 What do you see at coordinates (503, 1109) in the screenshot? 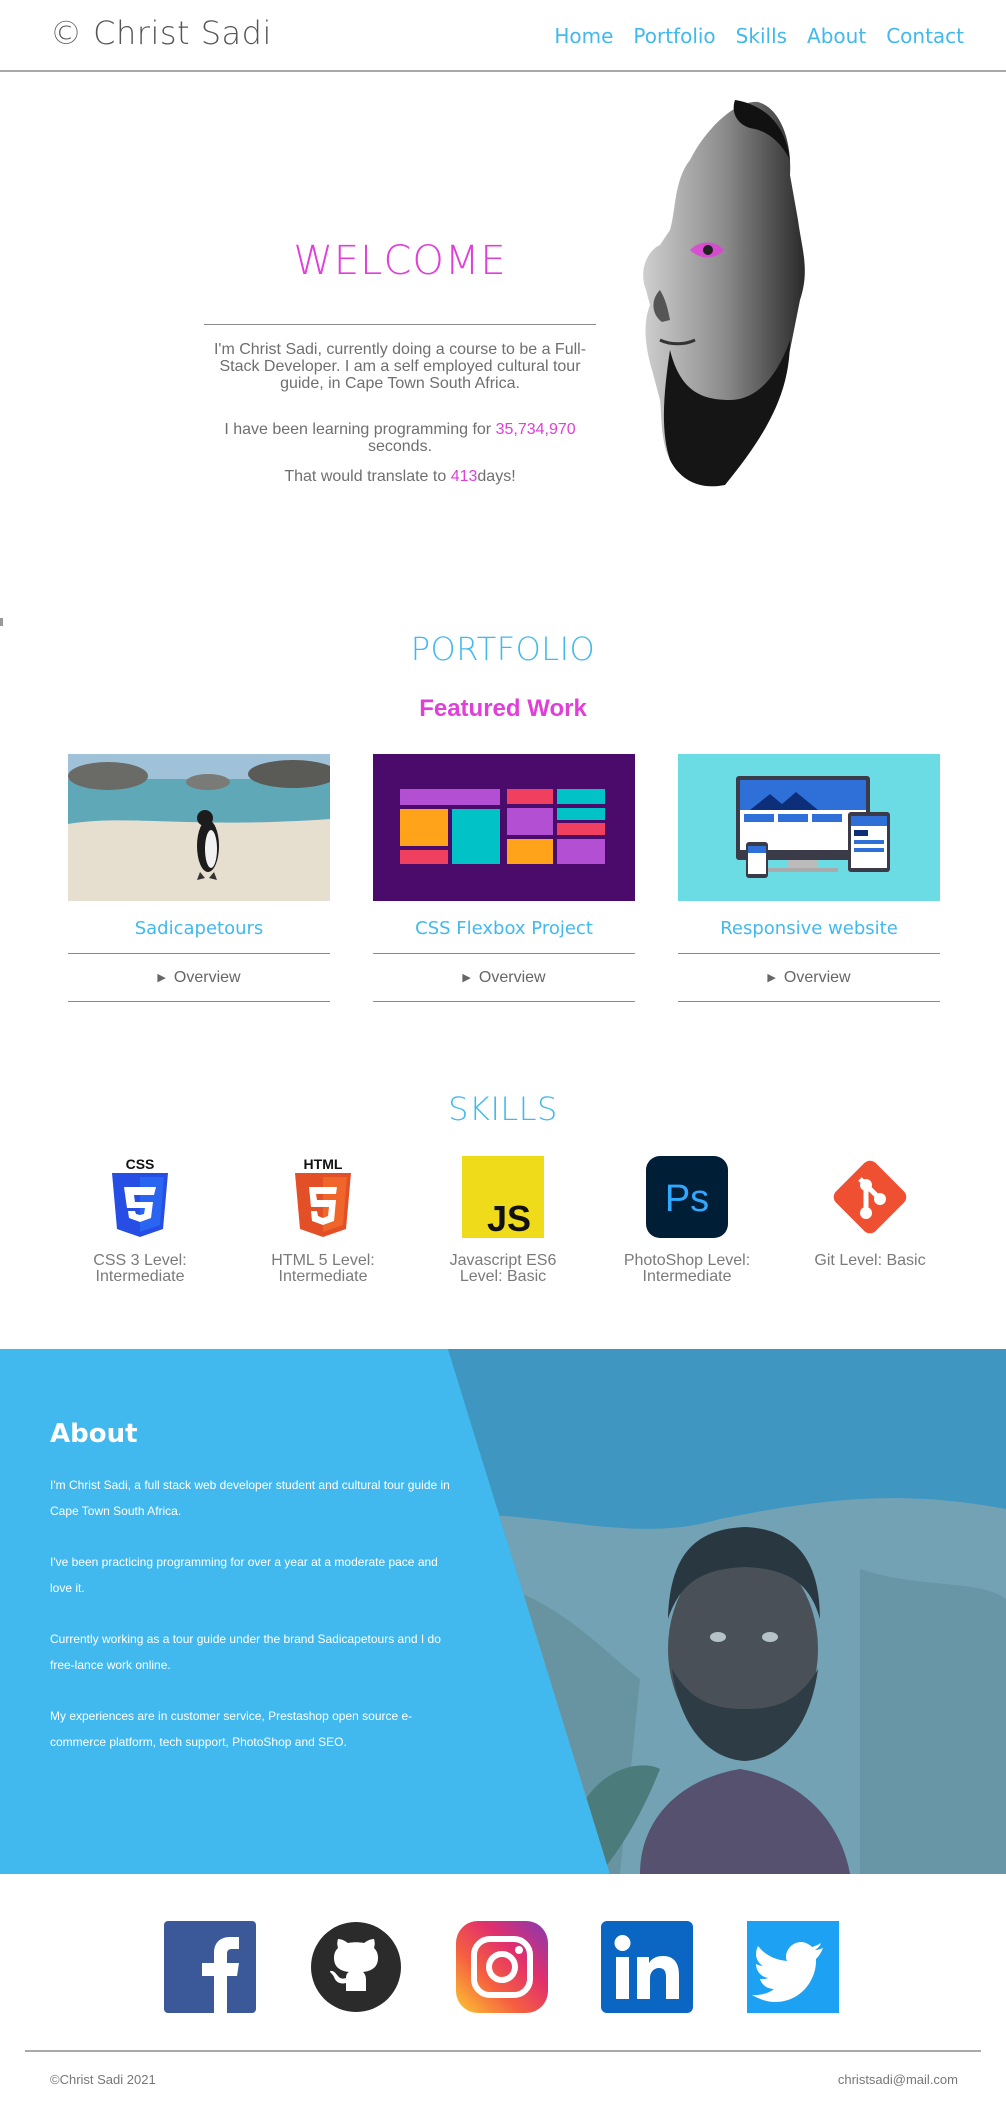
I see `skills-heading: SKILLS` at bounding box center [503, 1109].